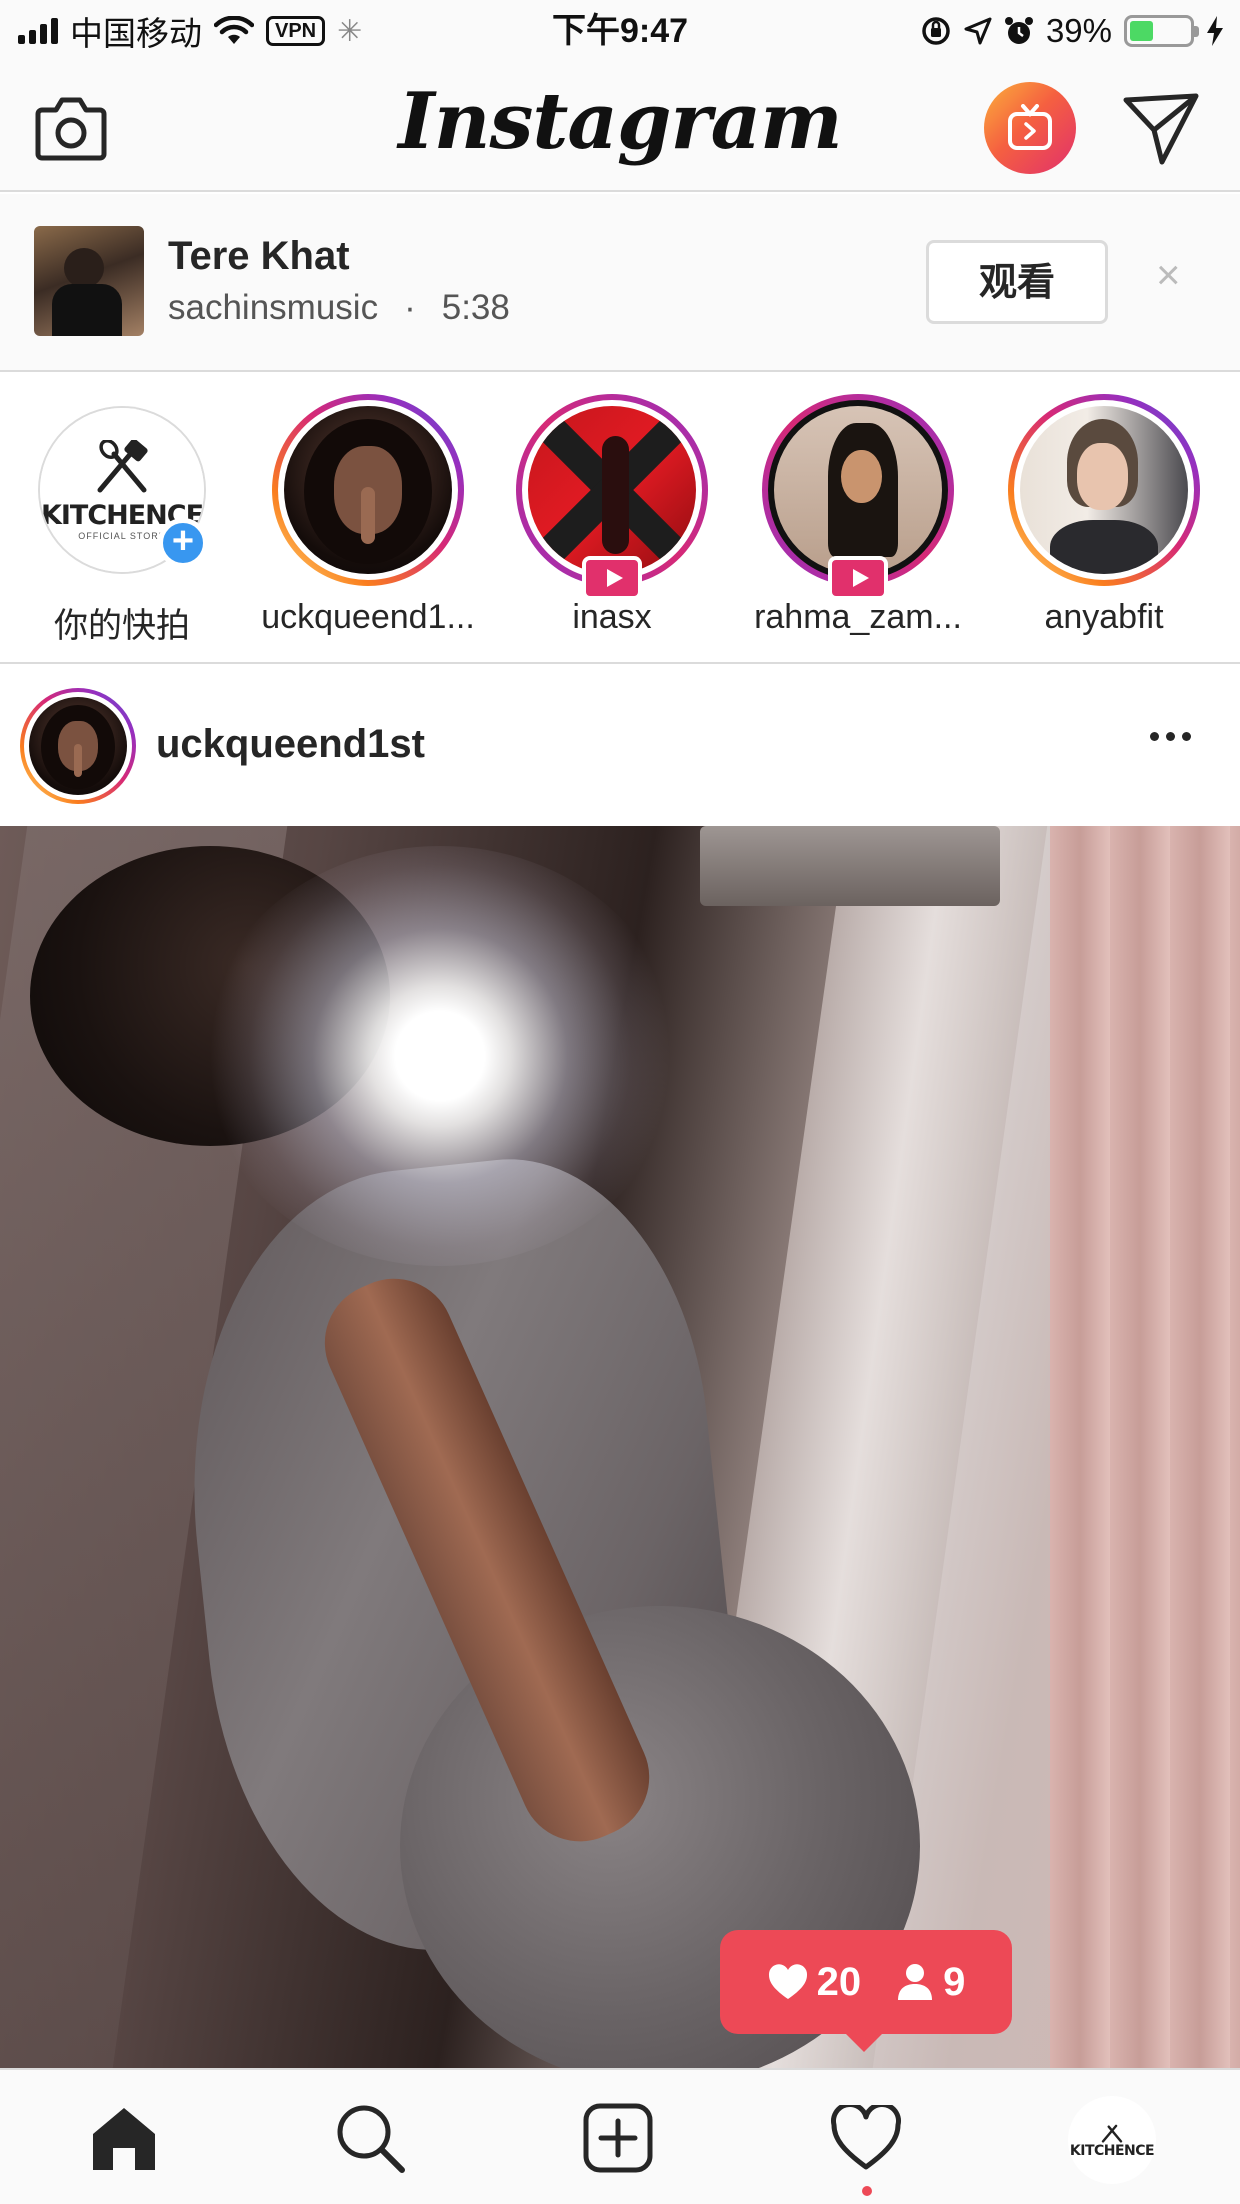 This screenshot has width=1240, height=2204. What do you see at coordinates (1018, 30) in the screenshot?
I see `alarm-icon` at bounding box center [1018, 30].